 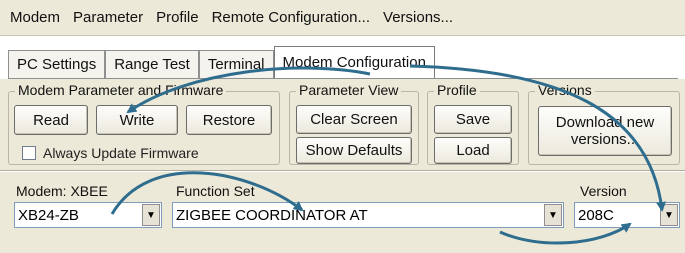 I want to click on group-legend: Versions, so click(x=565, y=90).